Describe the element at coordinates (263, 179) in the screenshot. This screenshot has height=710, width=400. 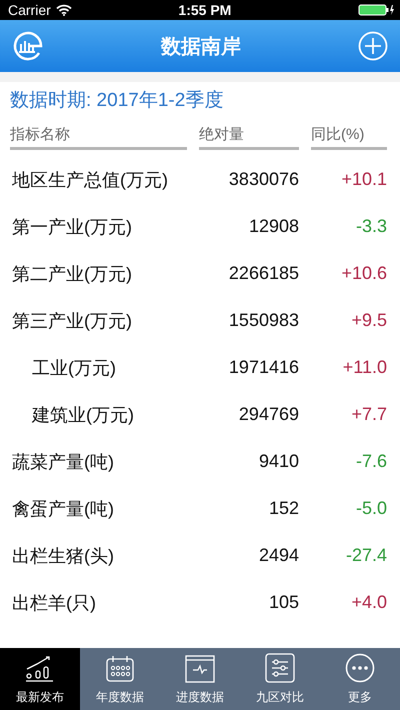
I see `absolute-value: 3830076` at that location.